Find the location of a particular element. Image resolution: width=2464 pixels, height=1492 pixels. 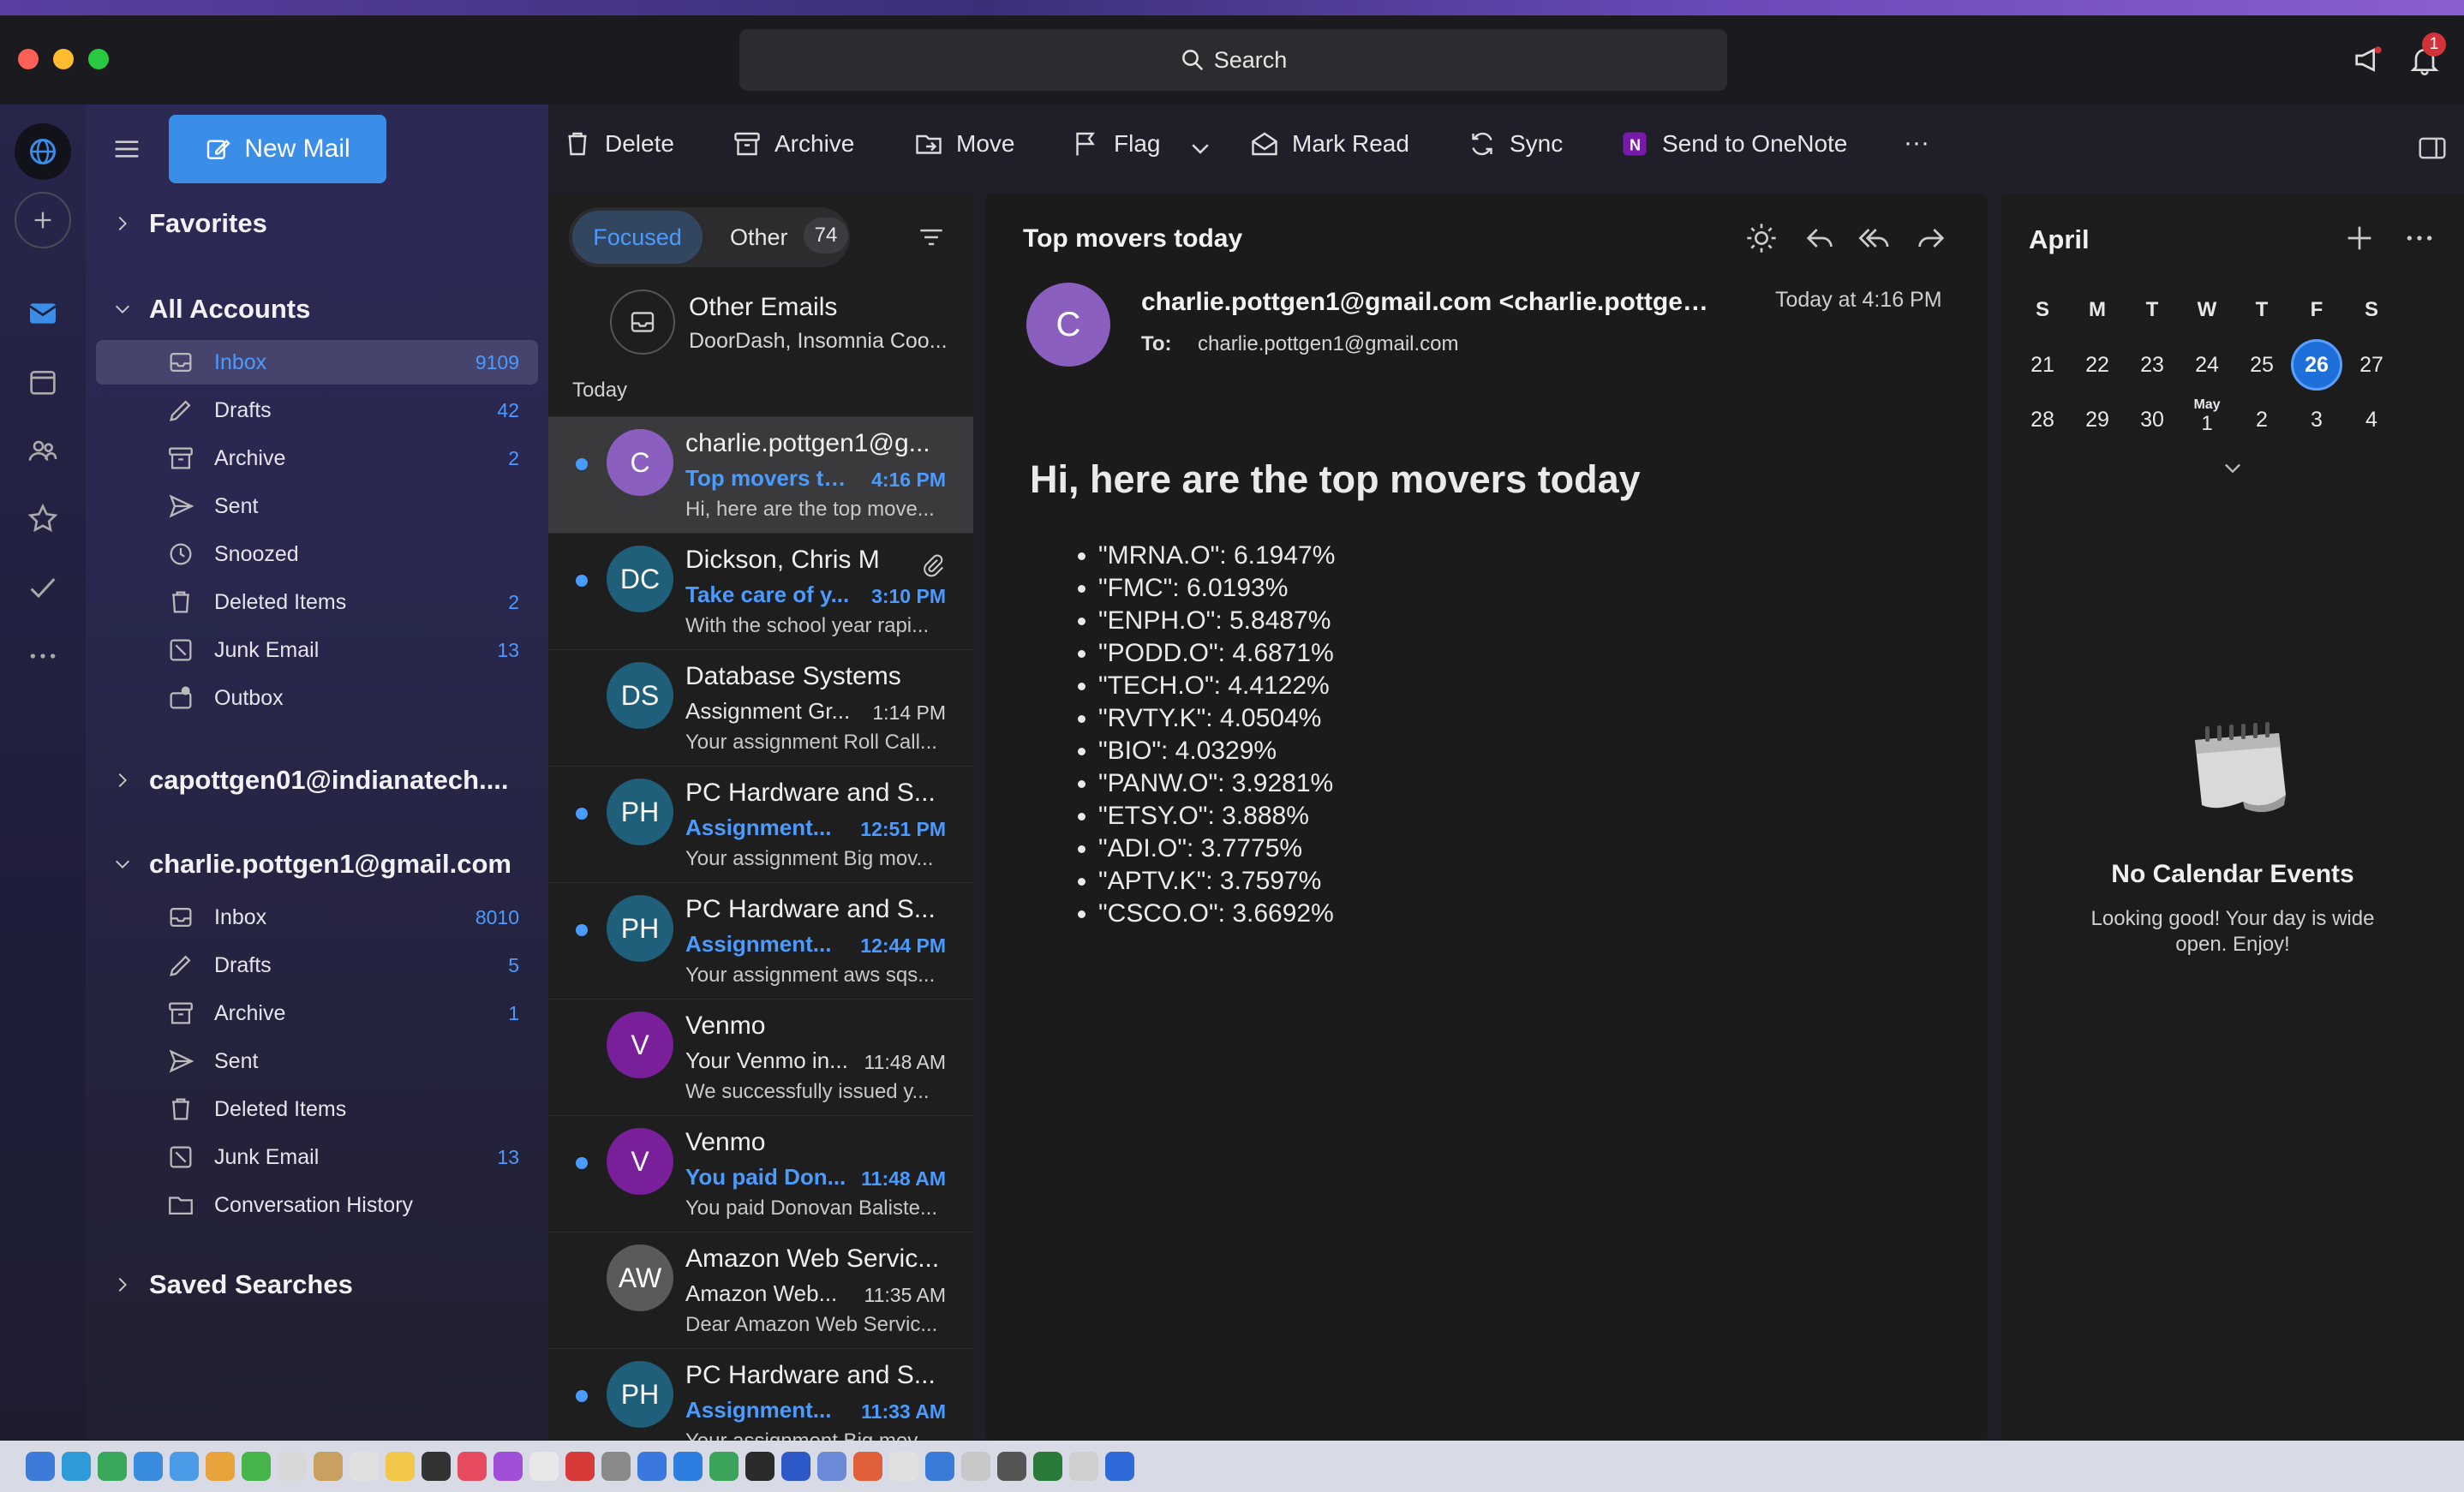

reply-icon is located at coordinates (1820, 238).